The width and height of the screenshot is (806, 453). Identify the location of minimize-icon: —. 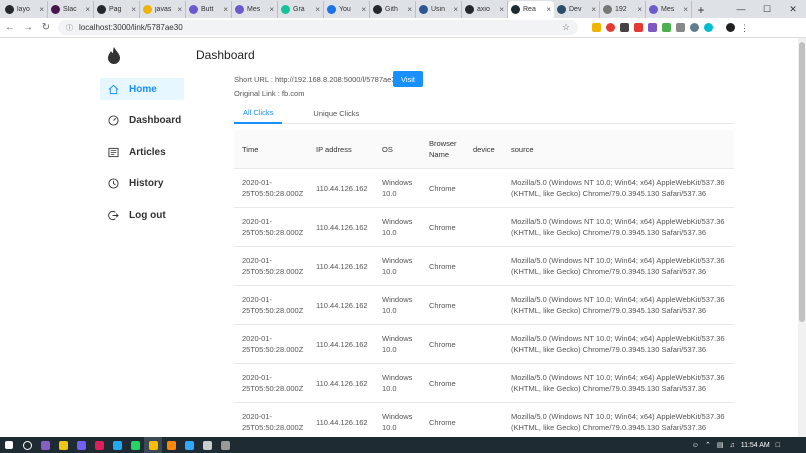
(741, 9).